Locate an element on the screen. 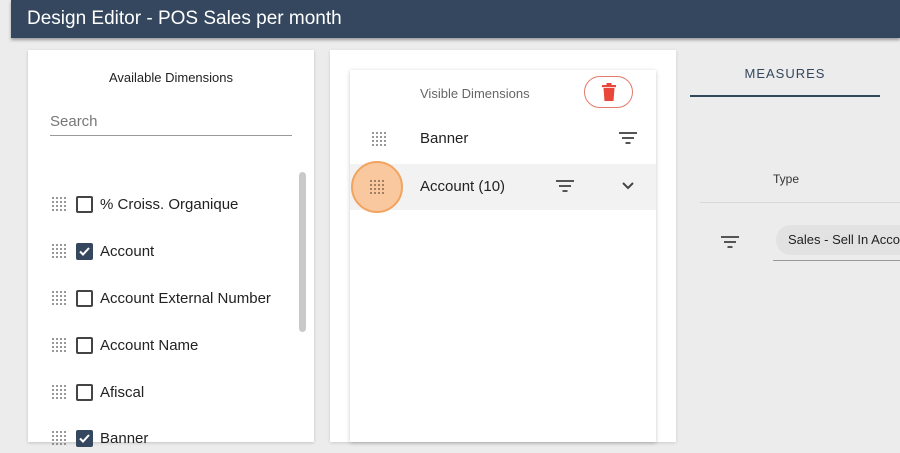  click-highlight is located at coordinates (377, 187).